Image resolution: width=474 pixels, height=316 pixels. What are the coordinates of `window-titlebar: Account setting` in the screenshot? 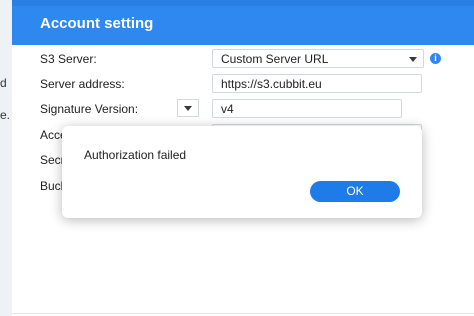 It's located at (243, 22).